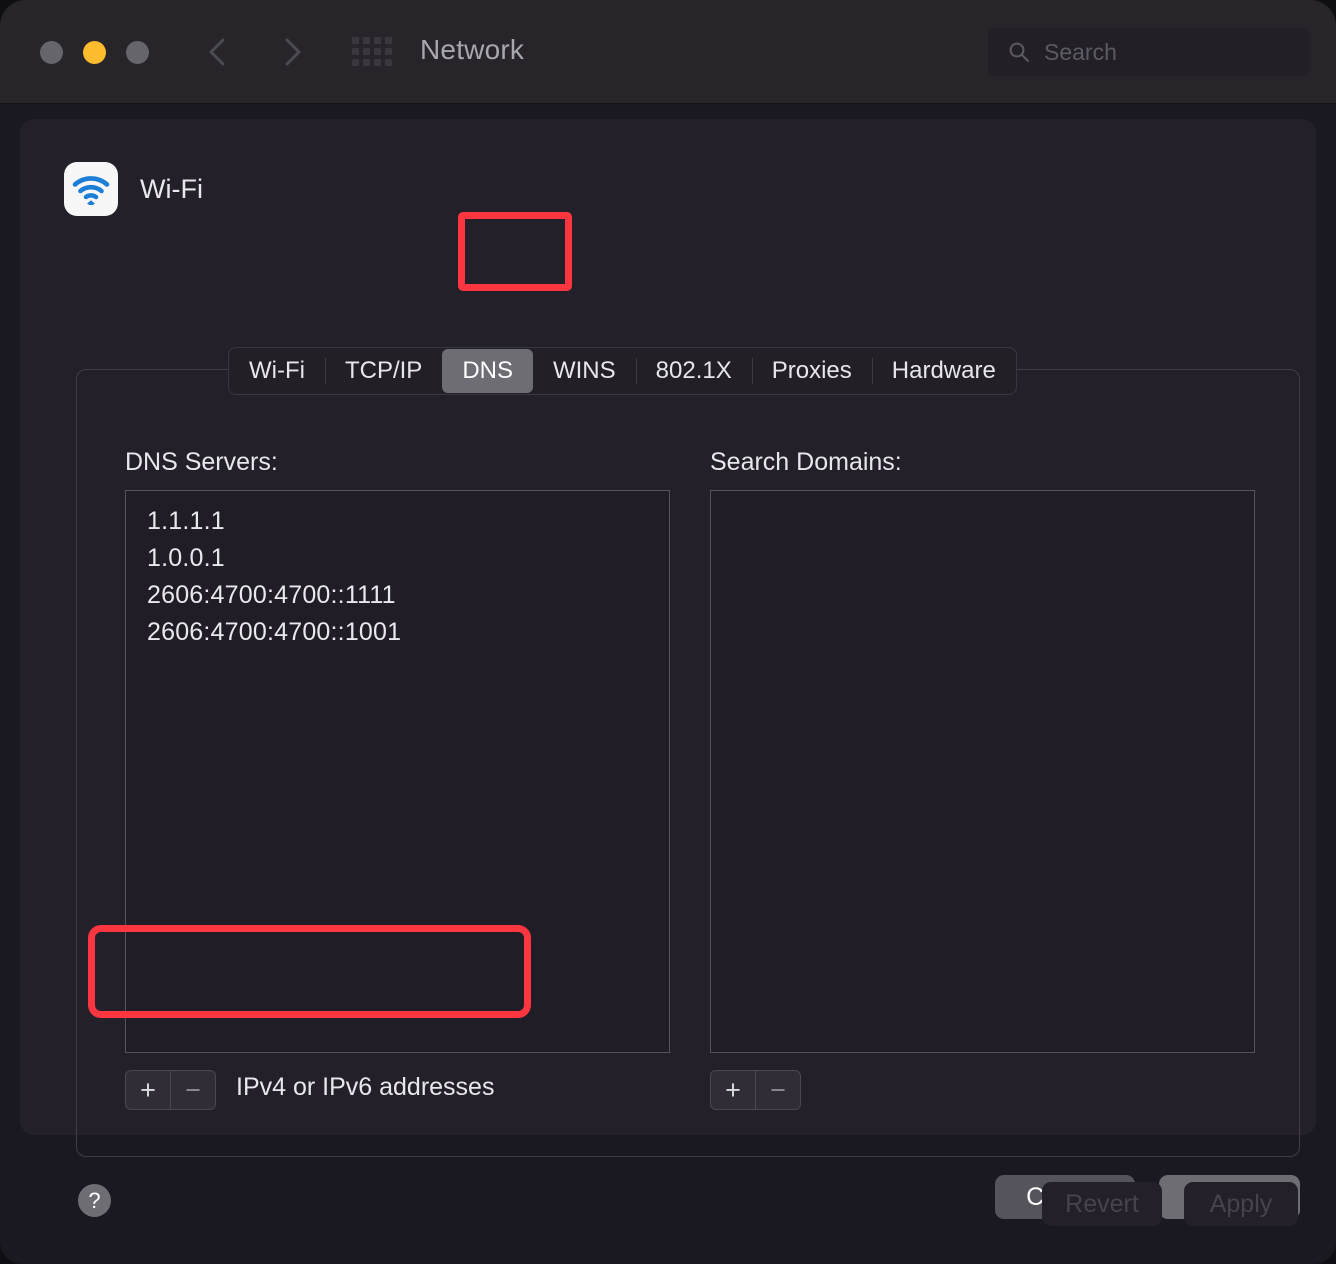 The height and width of the screenshot is (1264, 1336). I want to click on revert-button: Revert, so click(1102, 1204).